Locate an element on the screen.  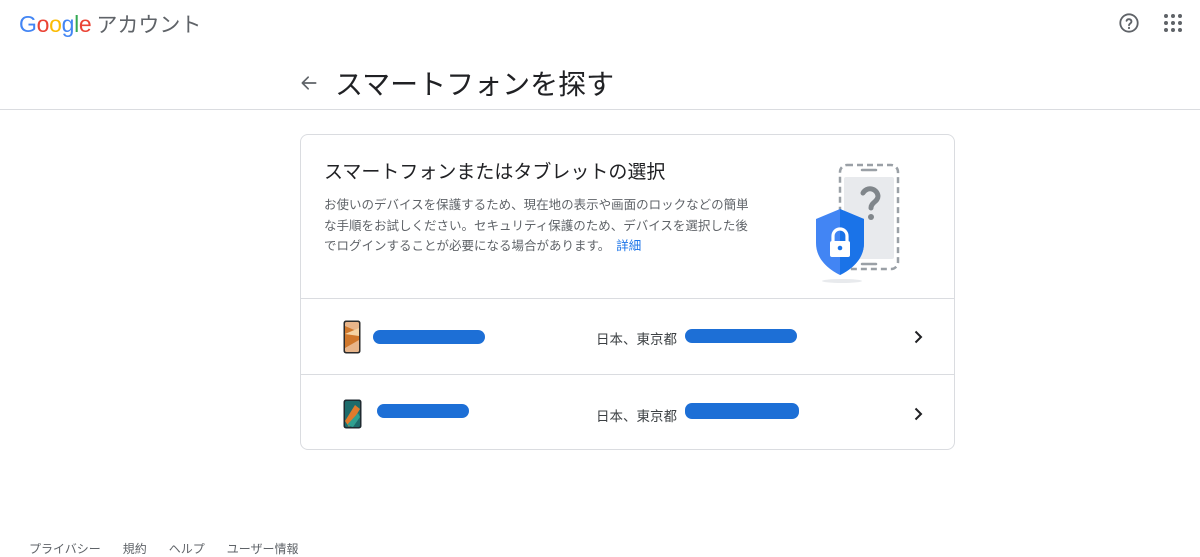
phone-with-shield-lock-icon is located at coordinates (861, 221).